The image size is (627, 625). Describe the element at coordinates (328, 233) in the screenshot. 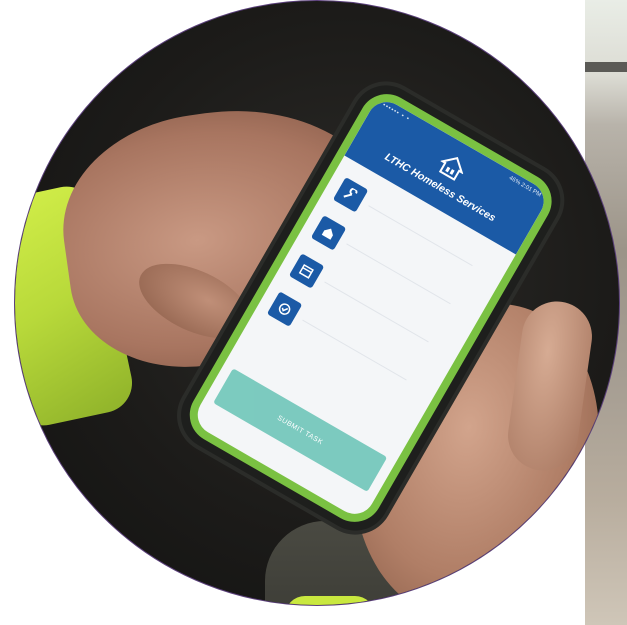

I see `home-icon` at that location.